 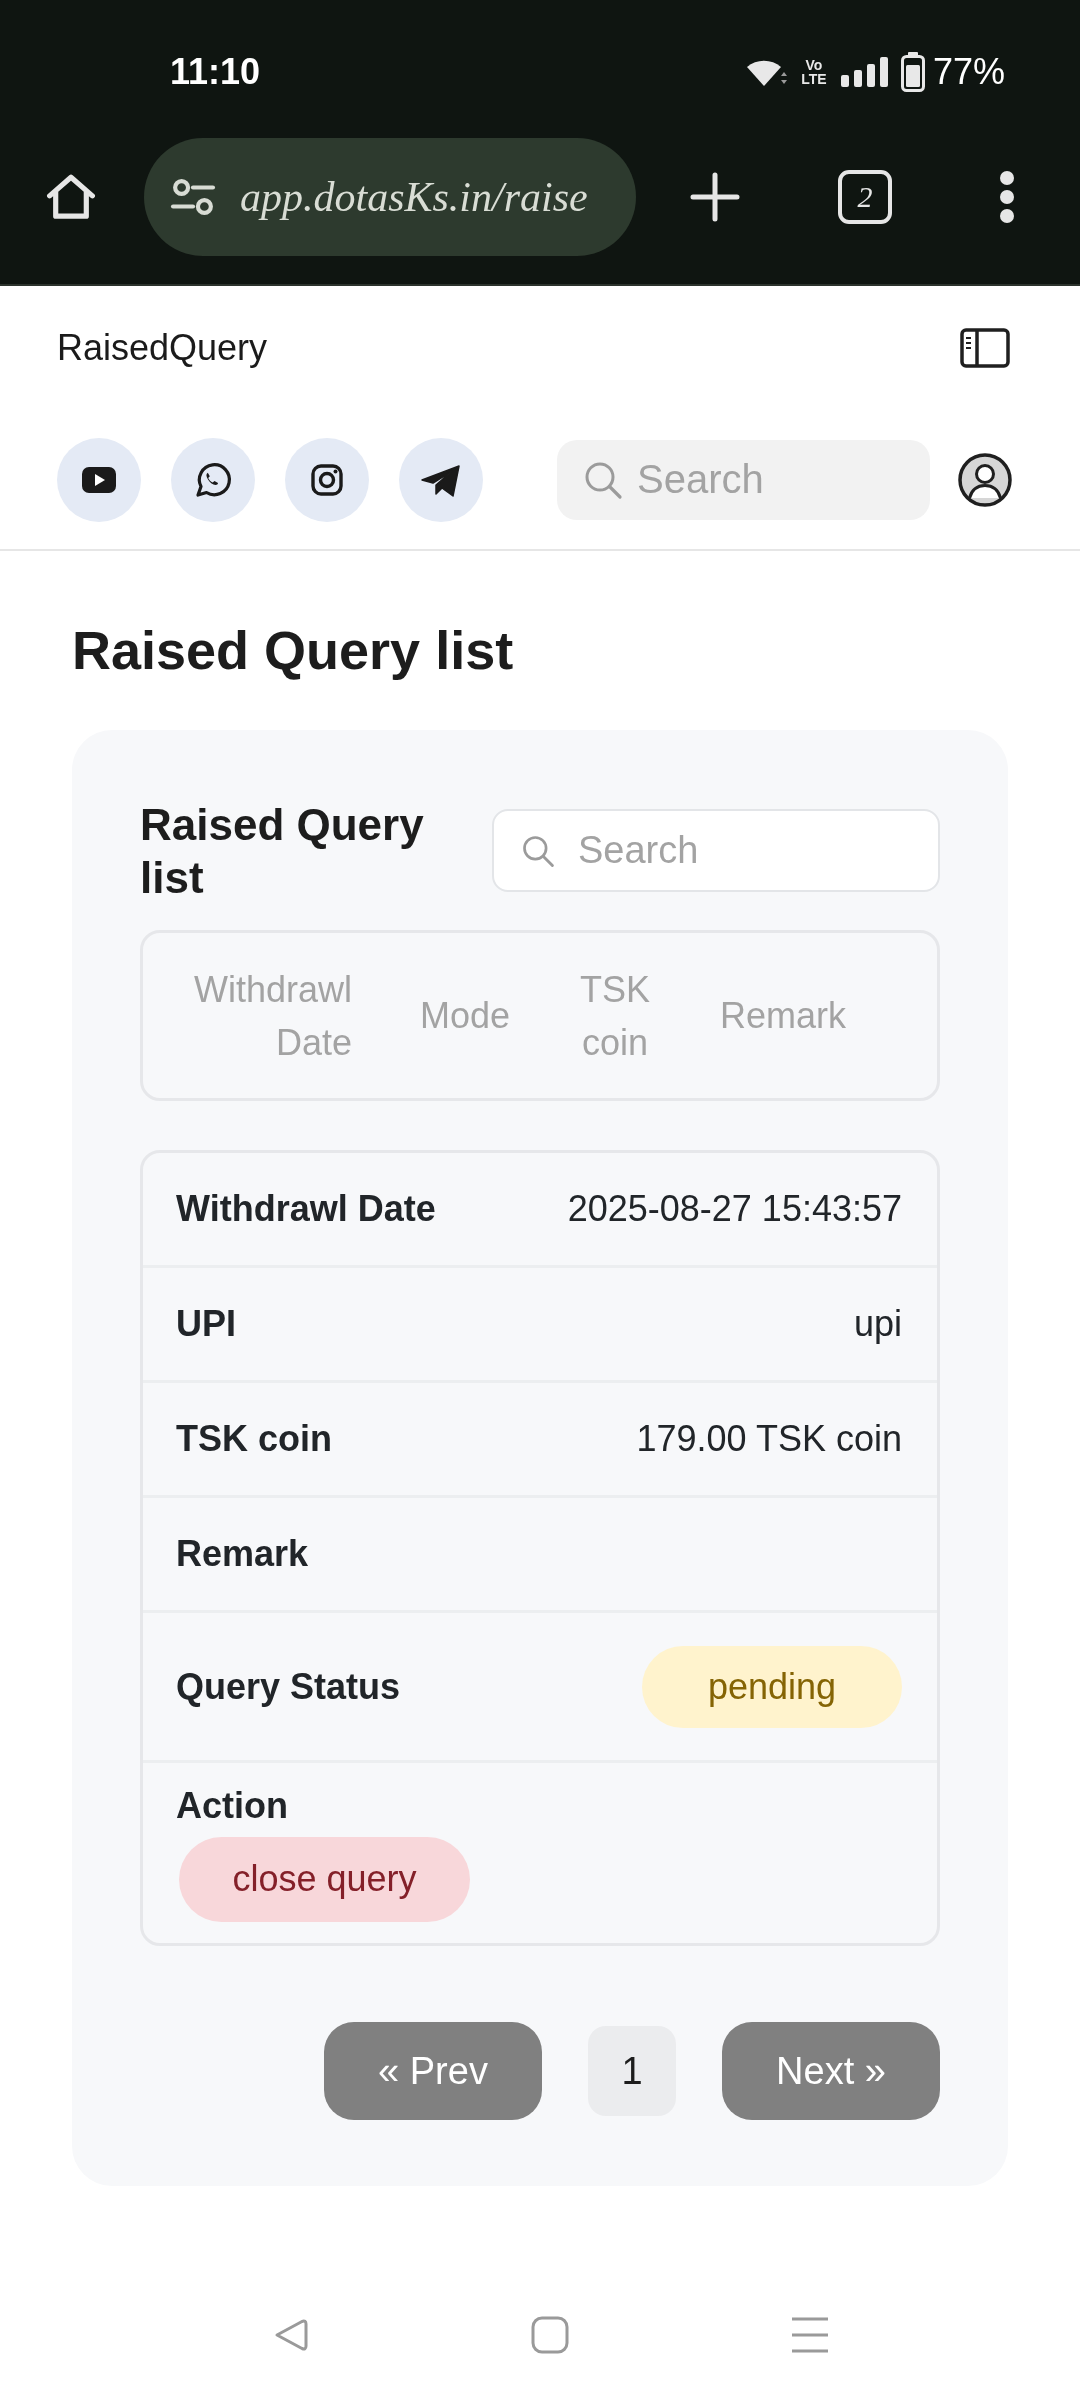 What do you see at coordinates (232, 1805) in the screenshot?
I see `detail-label: Action` at bounding box center [232, 1805].